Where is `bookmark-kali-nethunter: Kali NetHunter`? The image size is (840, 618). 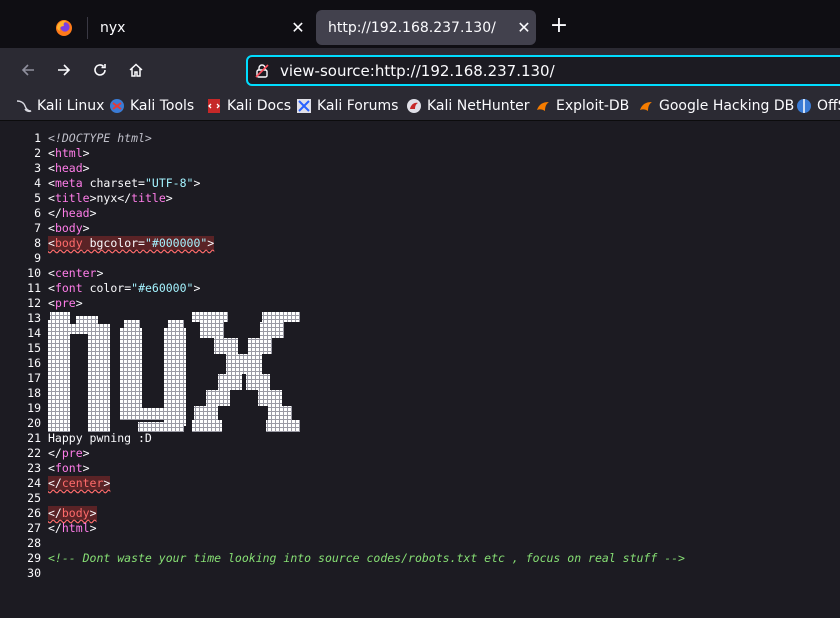 bookmark-kali-nethunter: Kali NetHunter is located at coordinates (467, 106).